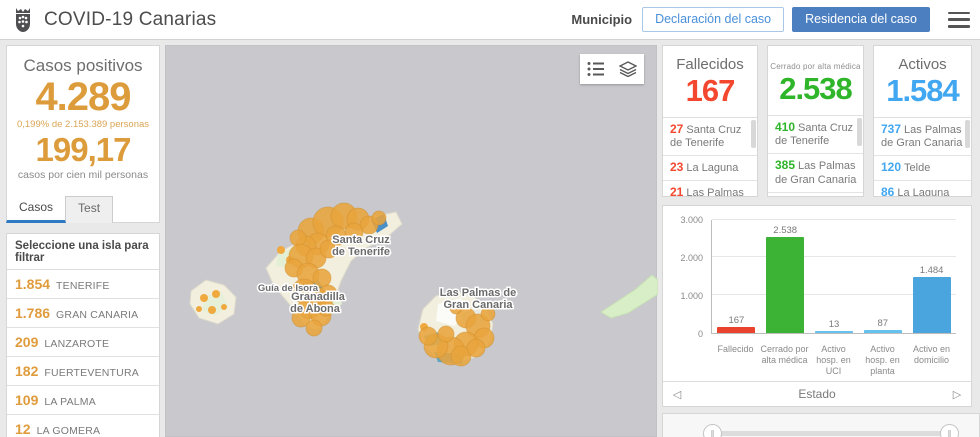  I want to click on panel-title: Cerrado por alta médica, so click(815, 66).